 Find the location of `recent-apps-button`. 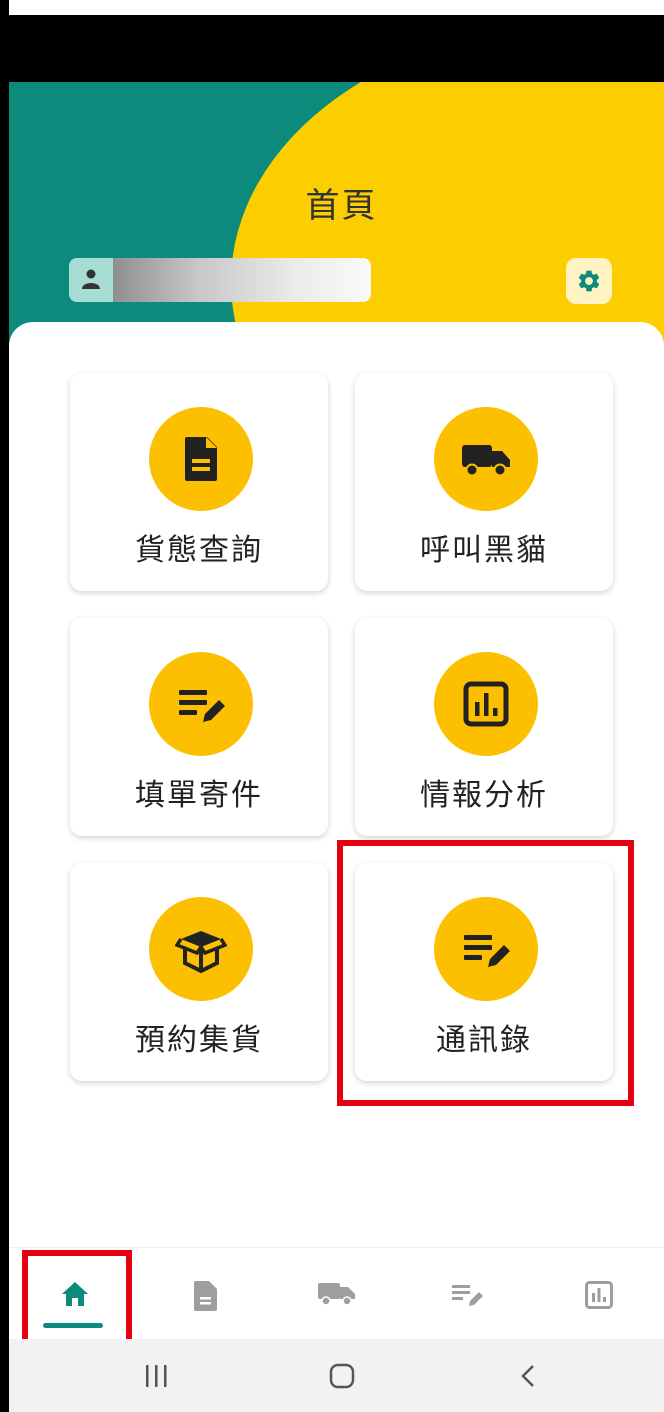

recent-apps-button is located at coordinates (156, 1375).